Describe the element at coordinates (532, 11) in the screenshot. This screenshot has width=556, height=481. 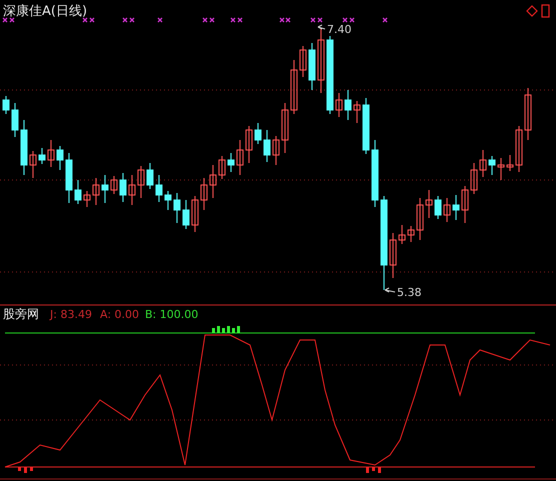
I see `diamond-icon` at that location.